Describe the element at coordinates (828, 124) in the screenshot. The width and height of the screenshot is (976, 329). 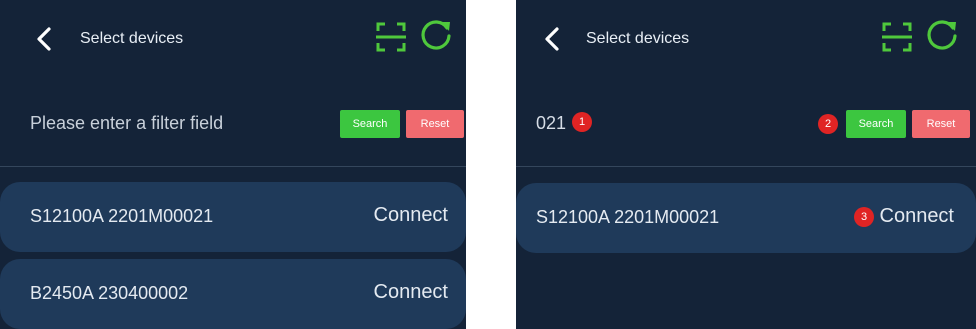
I see `step-marker-2: 2` at that location.